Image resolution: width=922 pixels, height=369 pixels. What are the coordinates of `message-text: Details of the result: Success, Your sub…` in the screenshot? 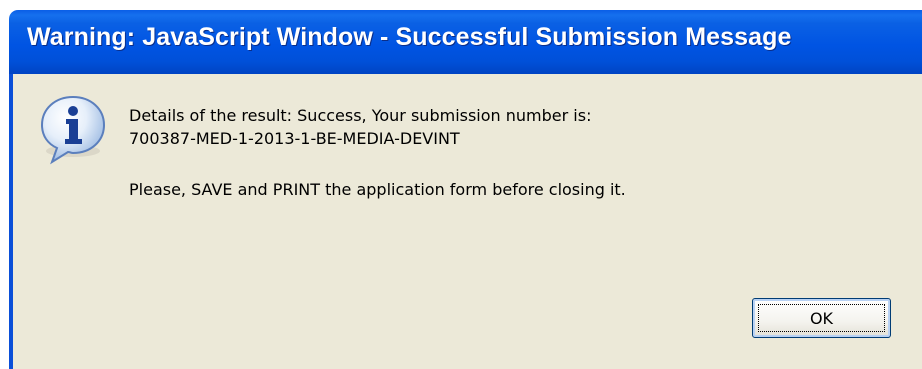 It's located at (377, 152).